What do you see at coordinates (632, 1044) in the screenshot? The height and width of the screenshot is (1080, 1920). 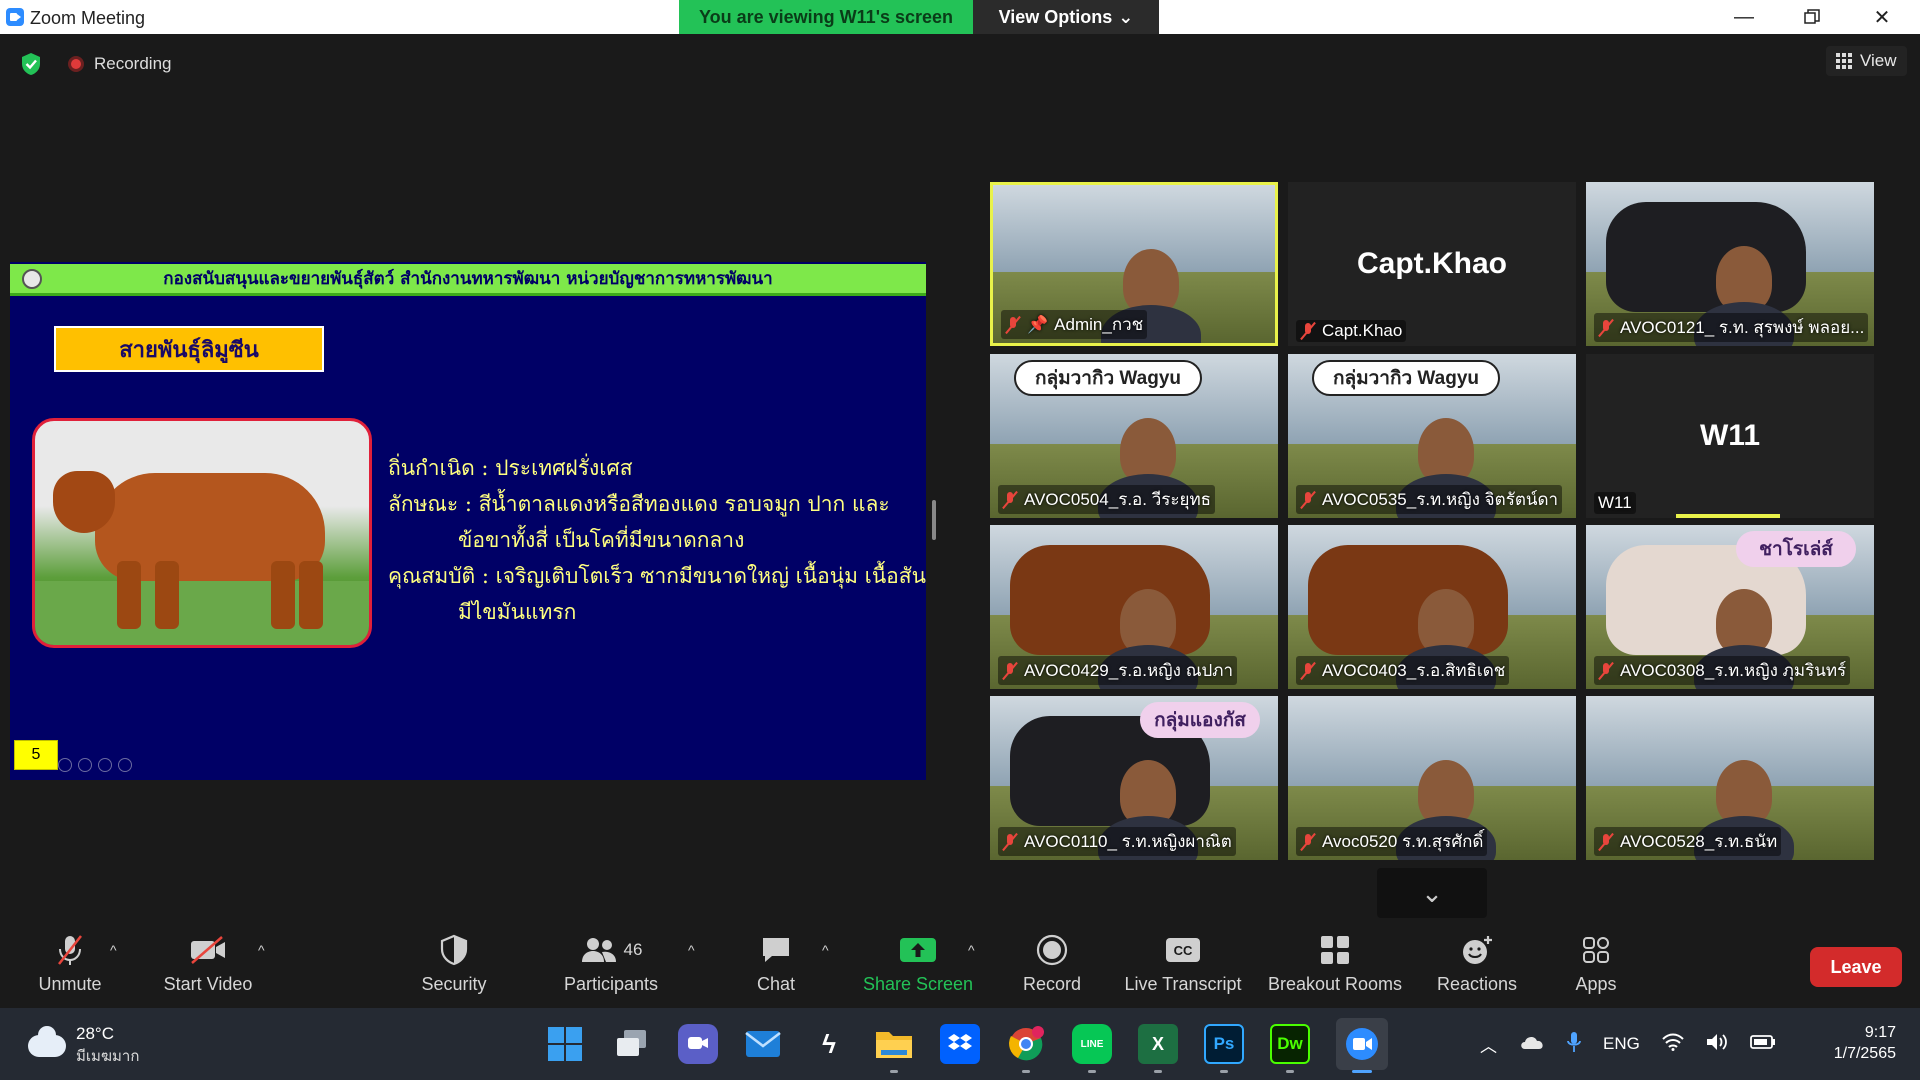 I see `task-view-icon` at bounding box center [632, 1044].